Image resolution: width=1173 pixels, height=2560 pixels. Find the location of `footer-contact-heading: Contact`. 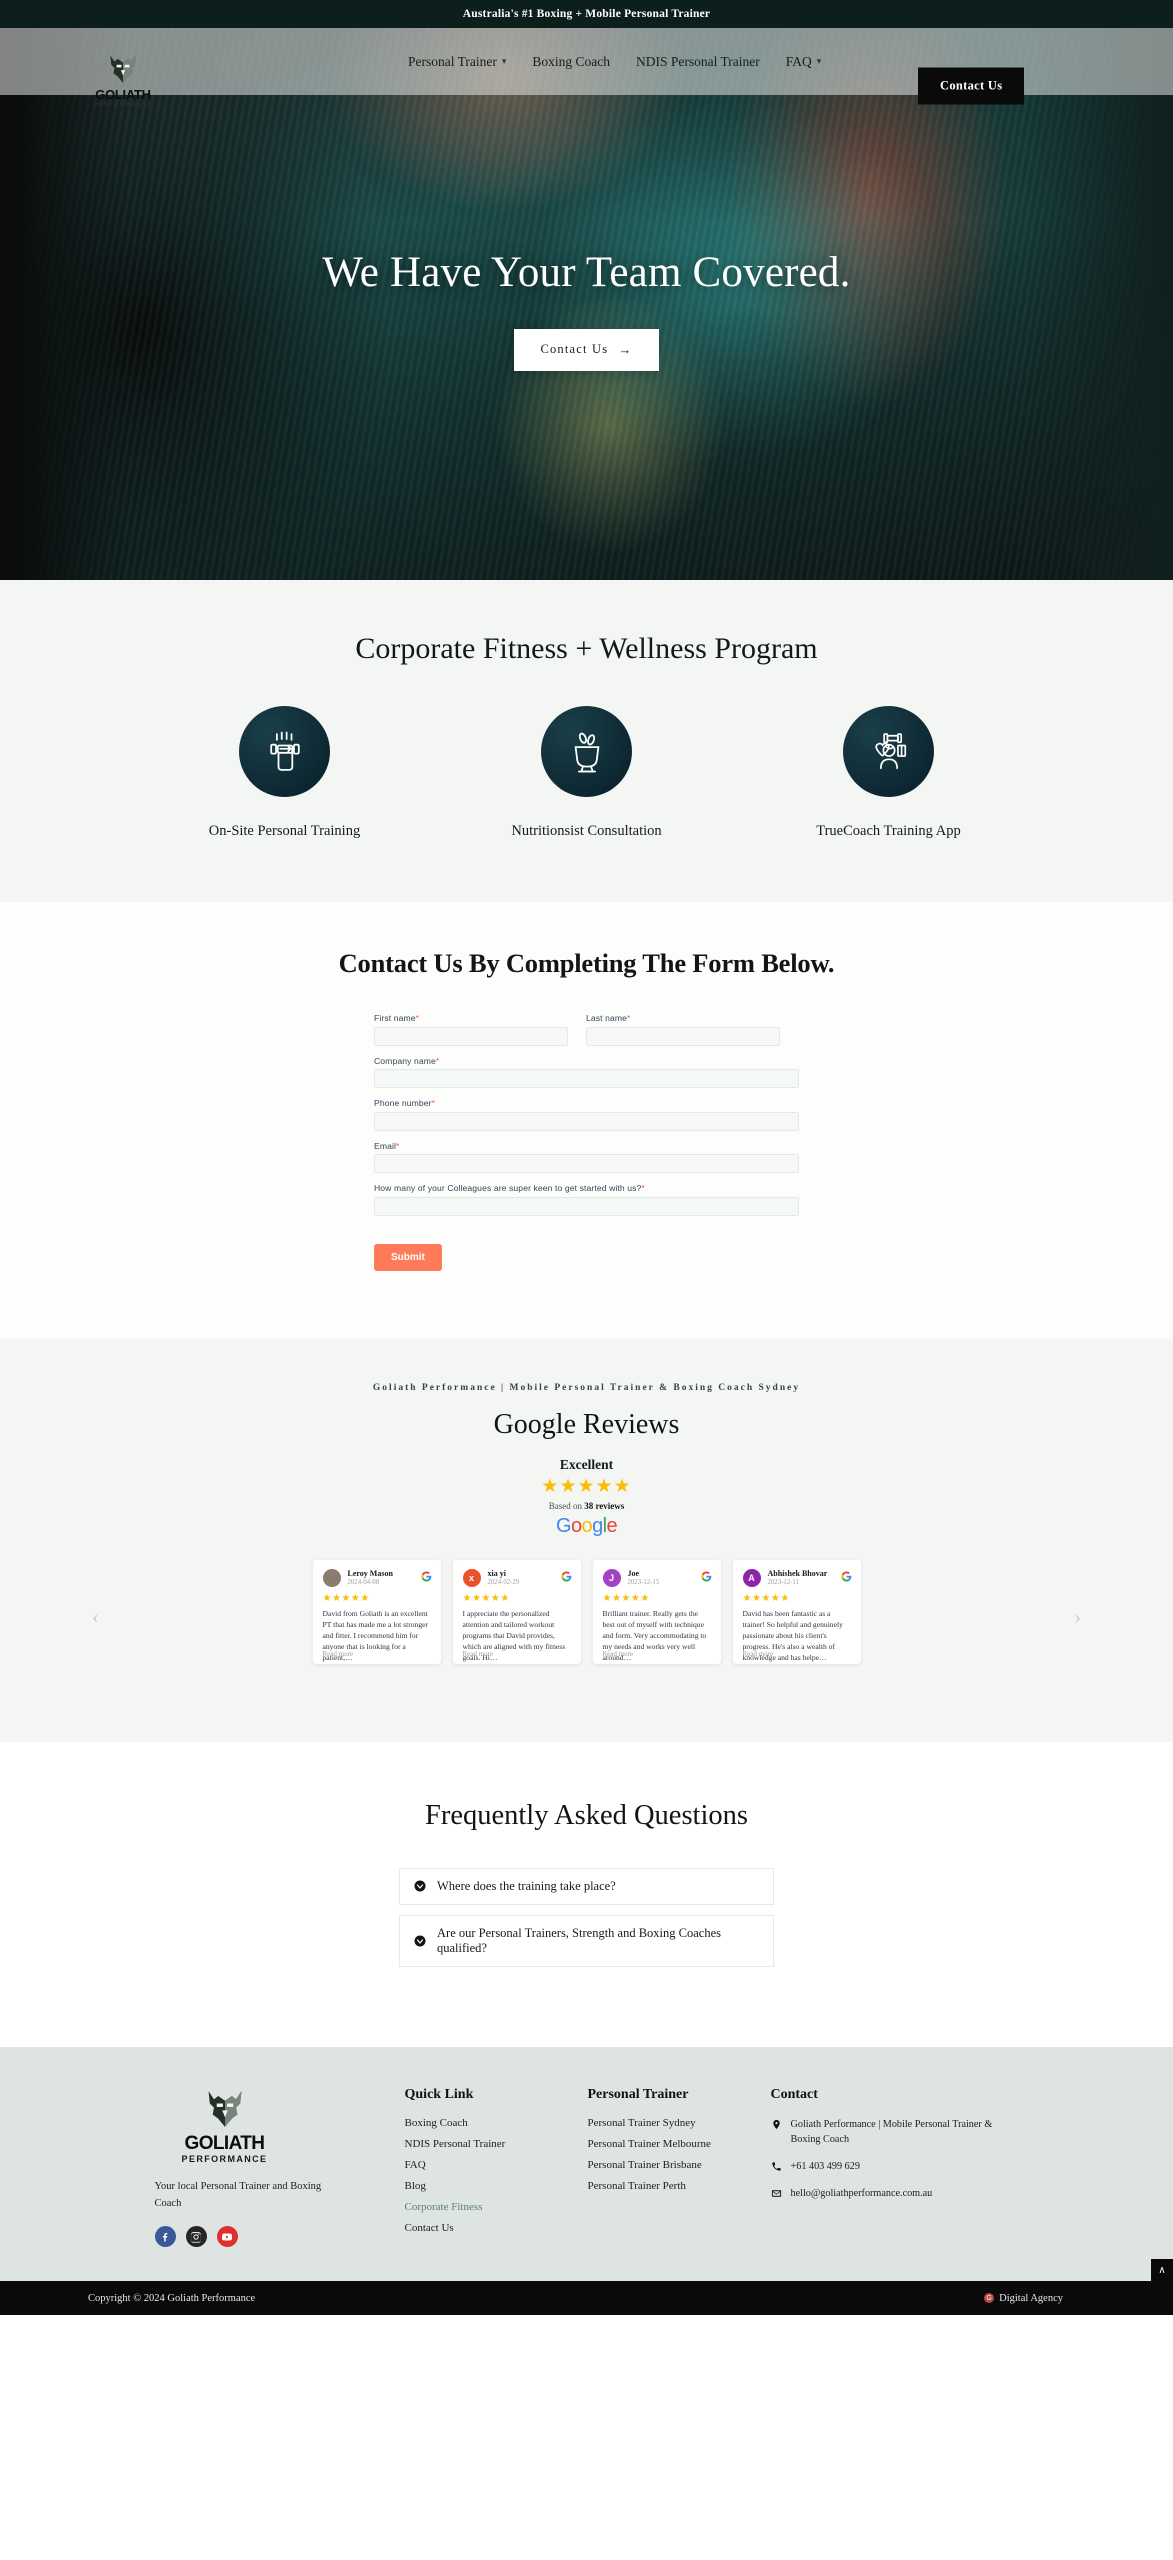

footer-contact-heading: Contact is located at coordinates (794, 2094).